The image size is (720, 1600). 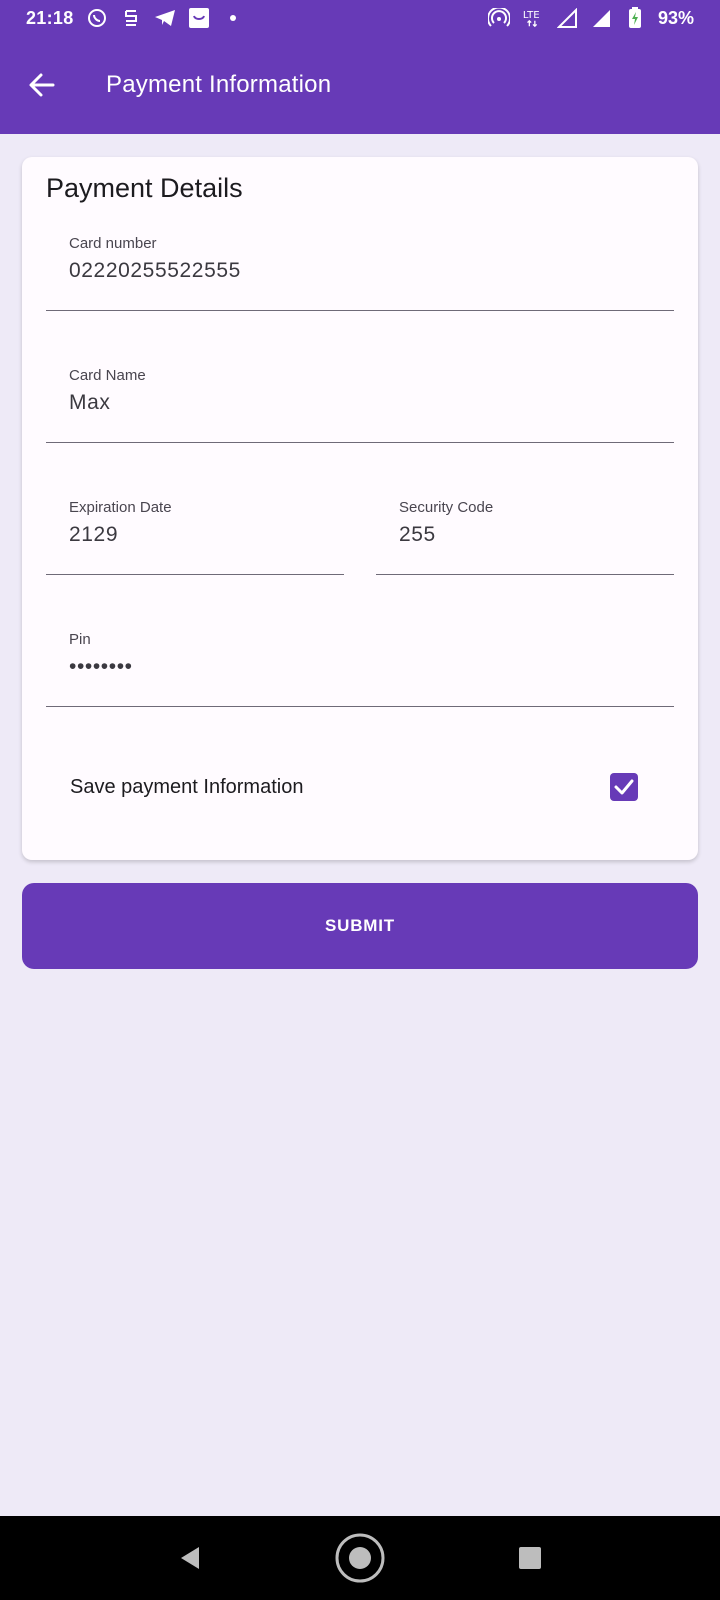 I want to click on save-payment-checkbox, so click(x=624, y=787).